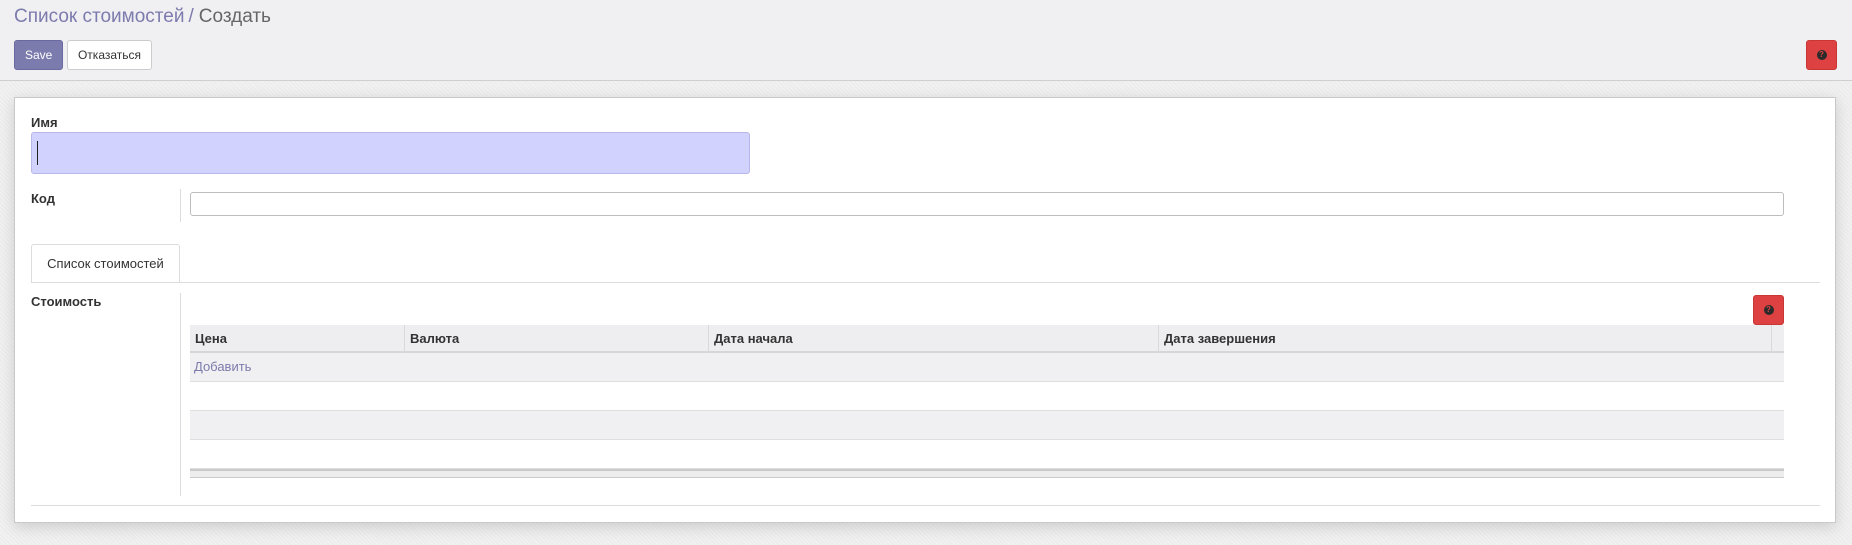 Image resolution: width=1852 pixels, height=545 pixels. I want to click on table-footer, so click(987, 473).